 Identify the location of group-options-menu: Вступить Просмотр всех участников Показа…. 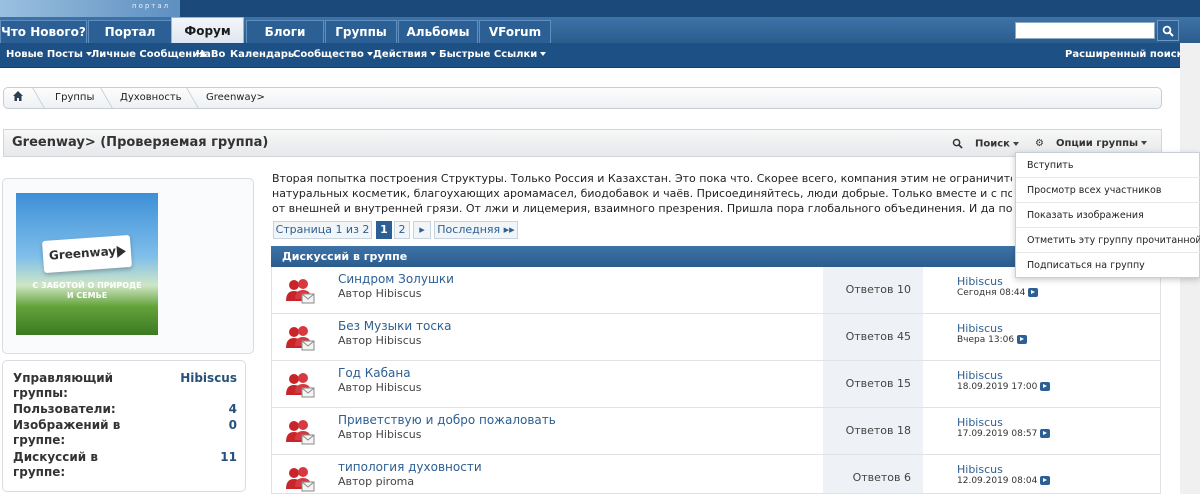
(1107, 215).